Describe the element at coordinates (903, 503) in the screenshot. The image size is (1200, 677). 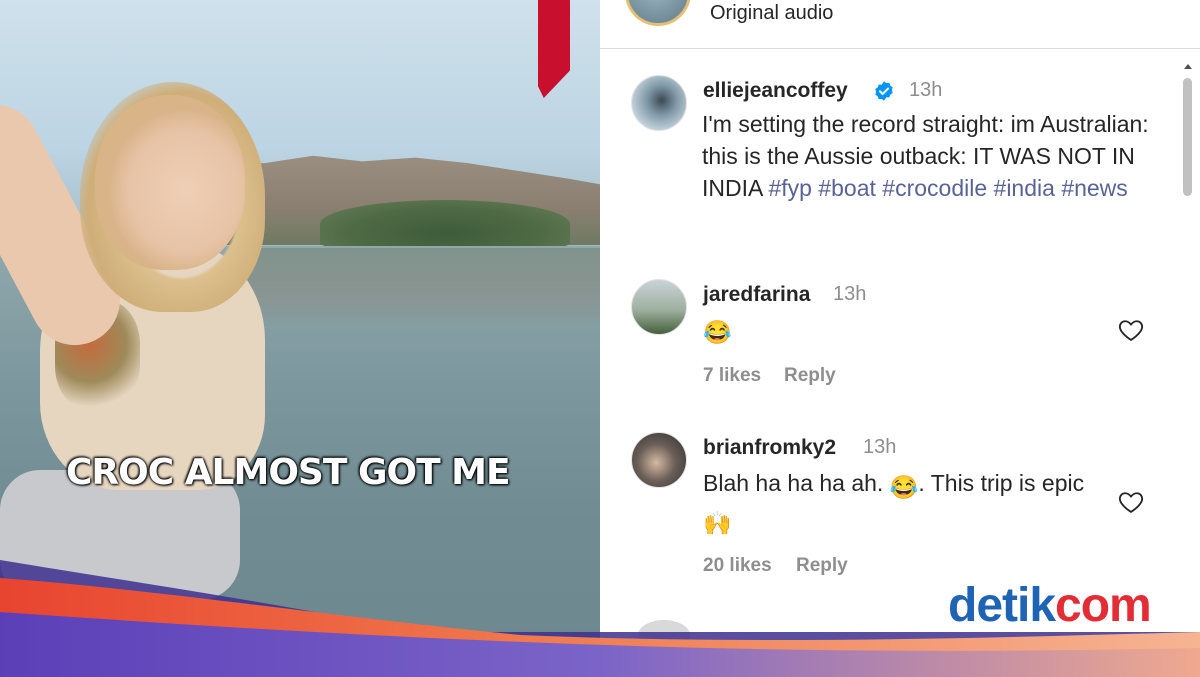
I see `comment-text: Blah ha ha ha ah. 😂. This trip is epic 🙌` at that location.